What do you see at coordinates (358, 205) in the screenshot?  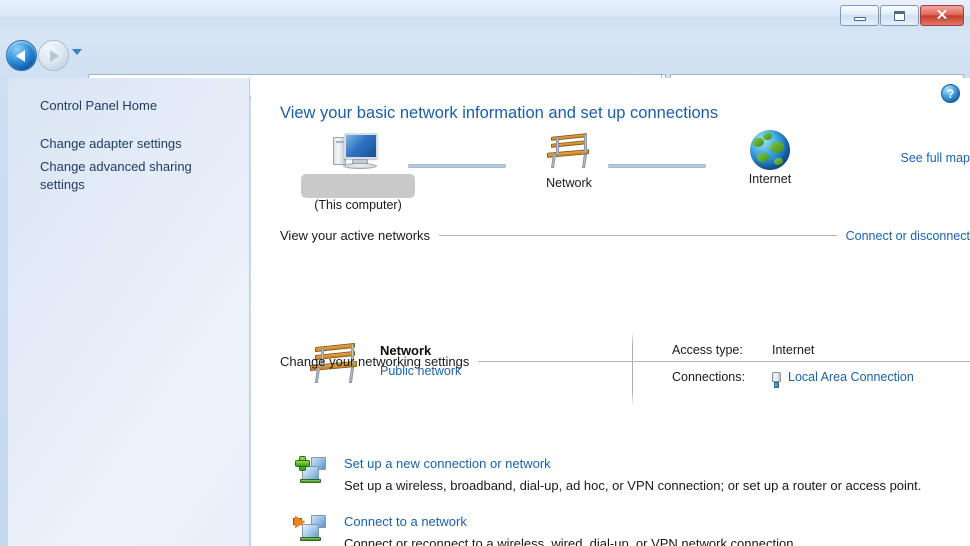 I see `this-computer-label: (This computer)` at bounding box center [358, 205].